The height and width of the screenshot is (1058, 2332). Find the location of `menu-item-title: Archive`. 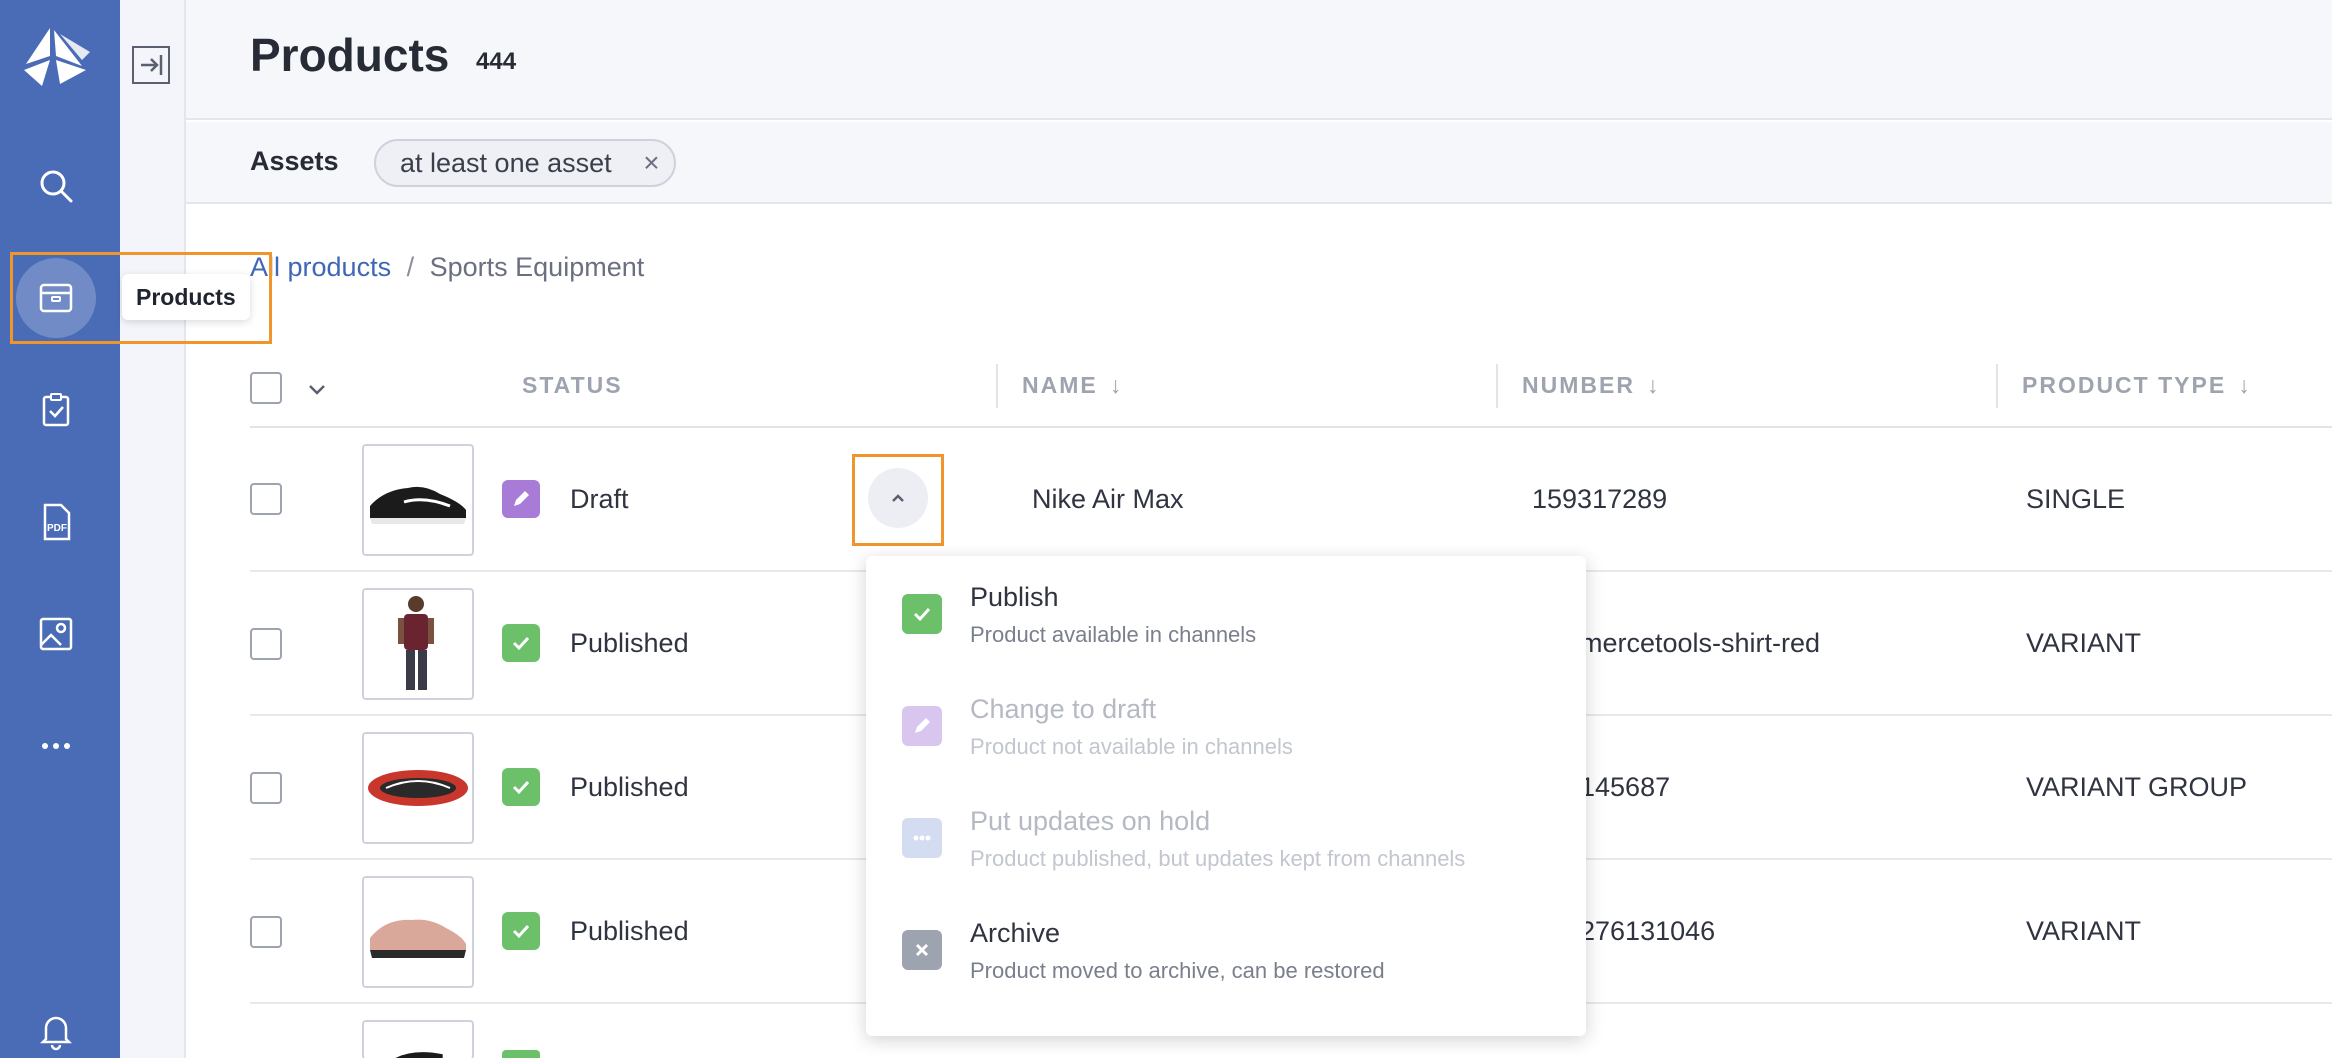

menu-item-title: Archive is located at coordinates (1015, 933).